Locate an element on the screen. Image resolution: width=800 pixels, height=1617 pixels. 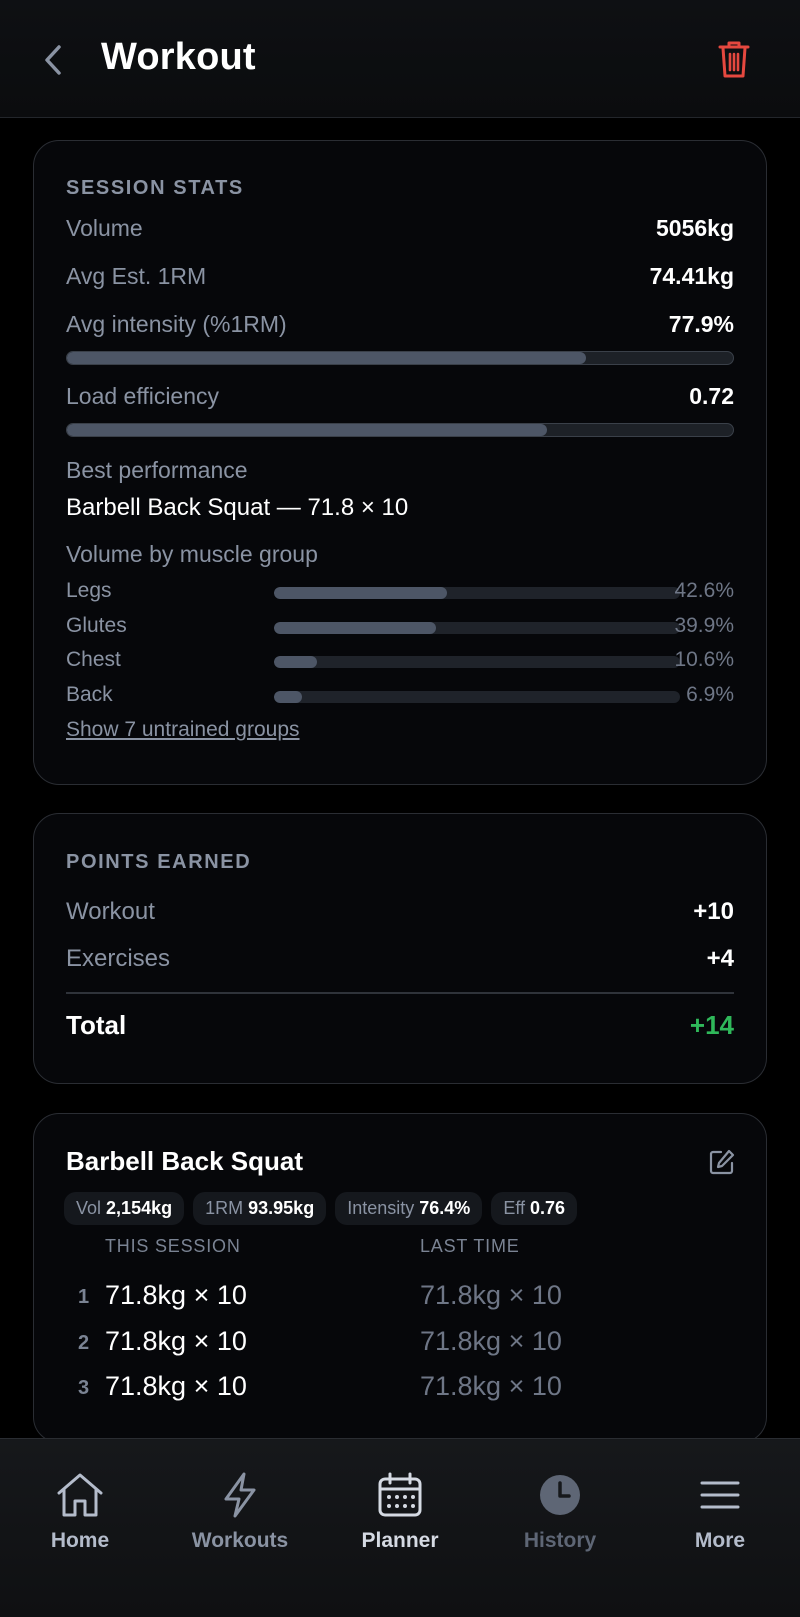
calendar-icon is located at coordinates (400, 1495).